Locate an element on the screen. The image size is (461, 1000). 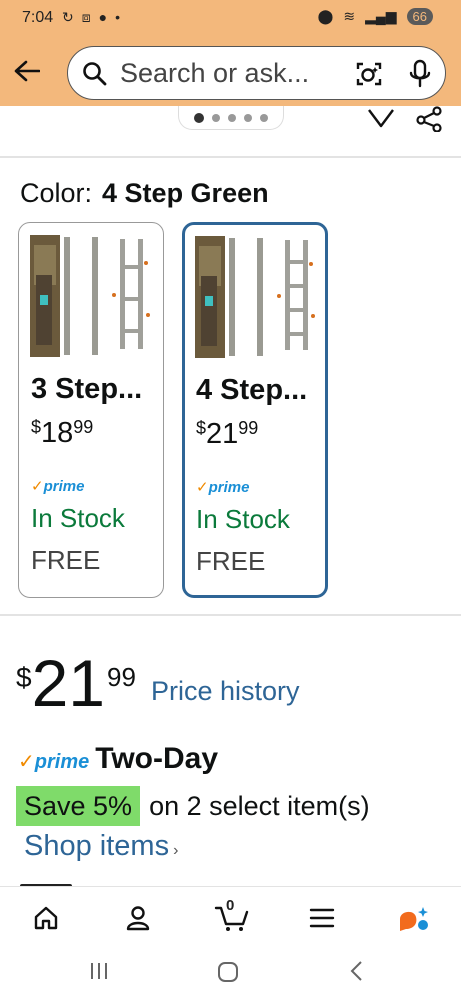
heart-icon is located at coordinates (381, 119).